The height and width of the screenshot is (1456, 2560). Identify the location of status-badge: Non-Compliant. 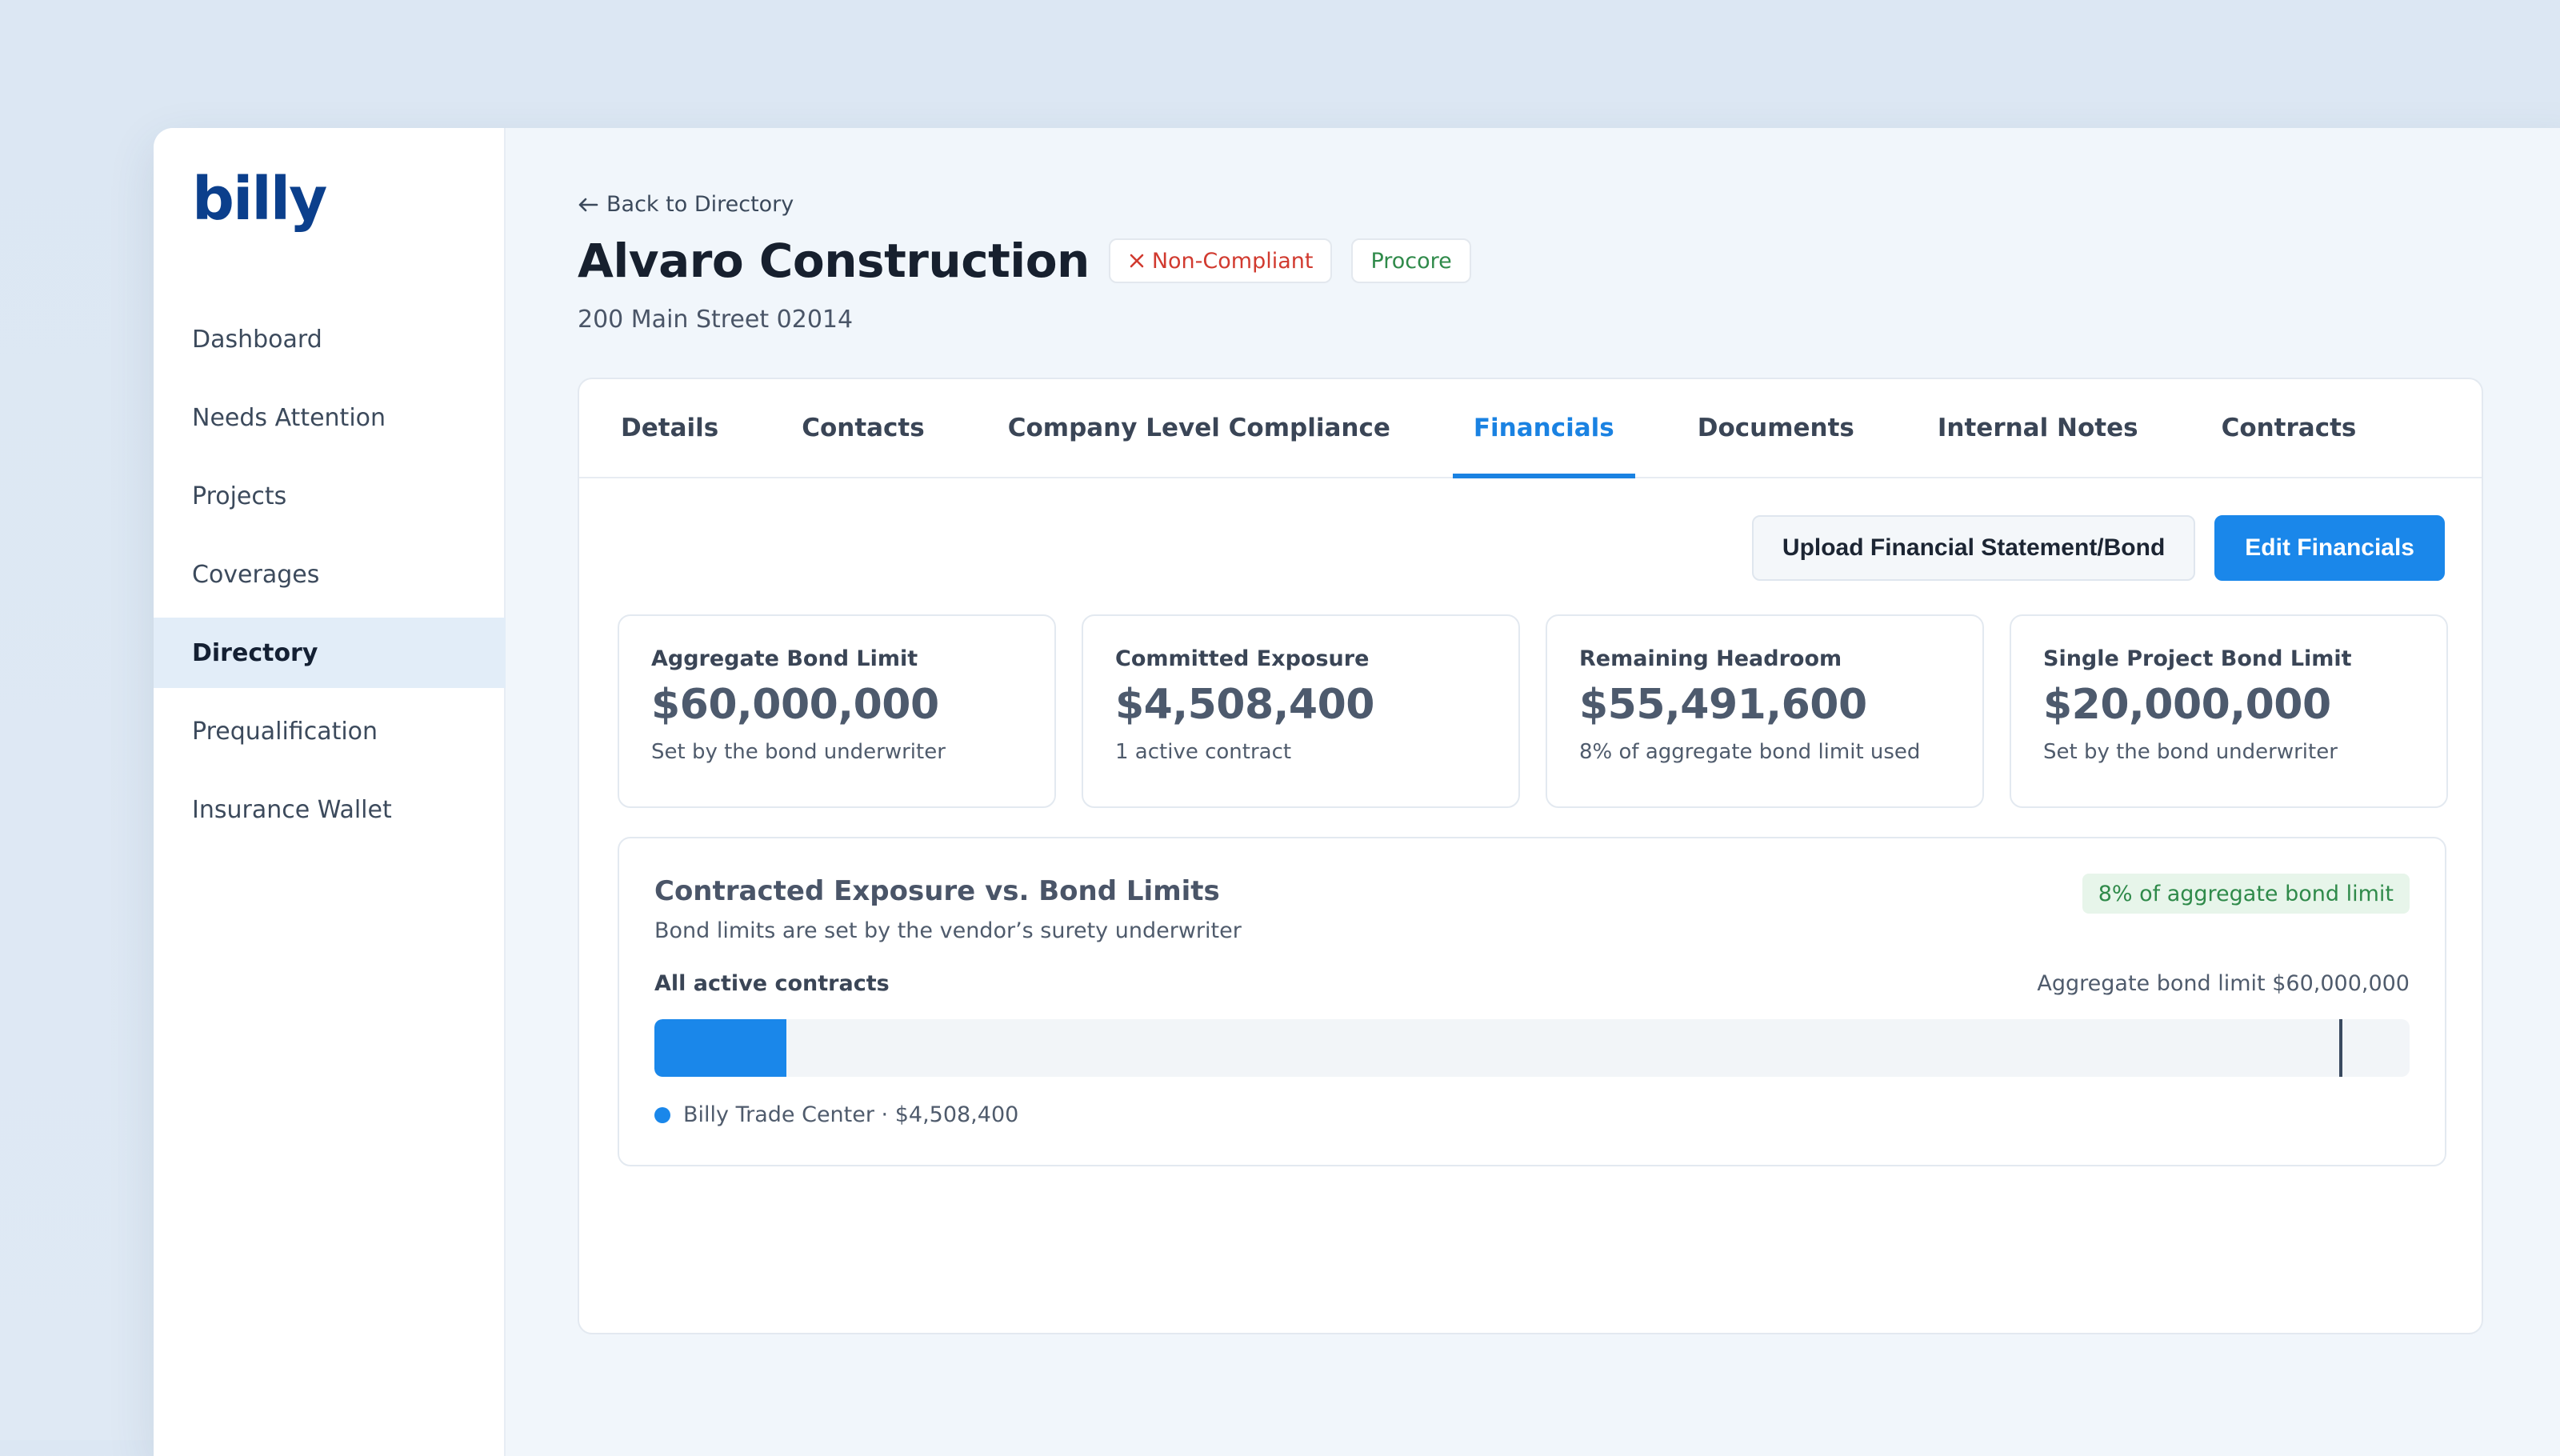
(1220, 260).